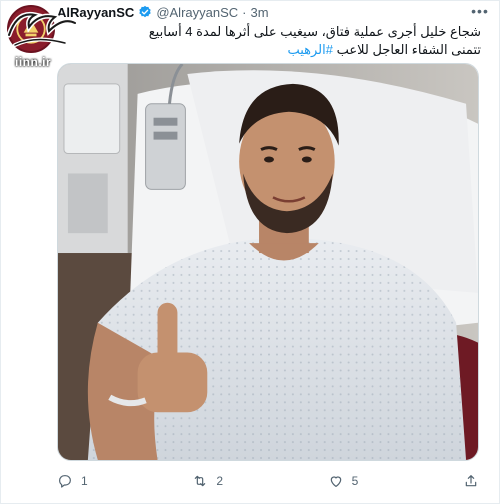  I want to click on timestamp: 3m, so click(260, 12).